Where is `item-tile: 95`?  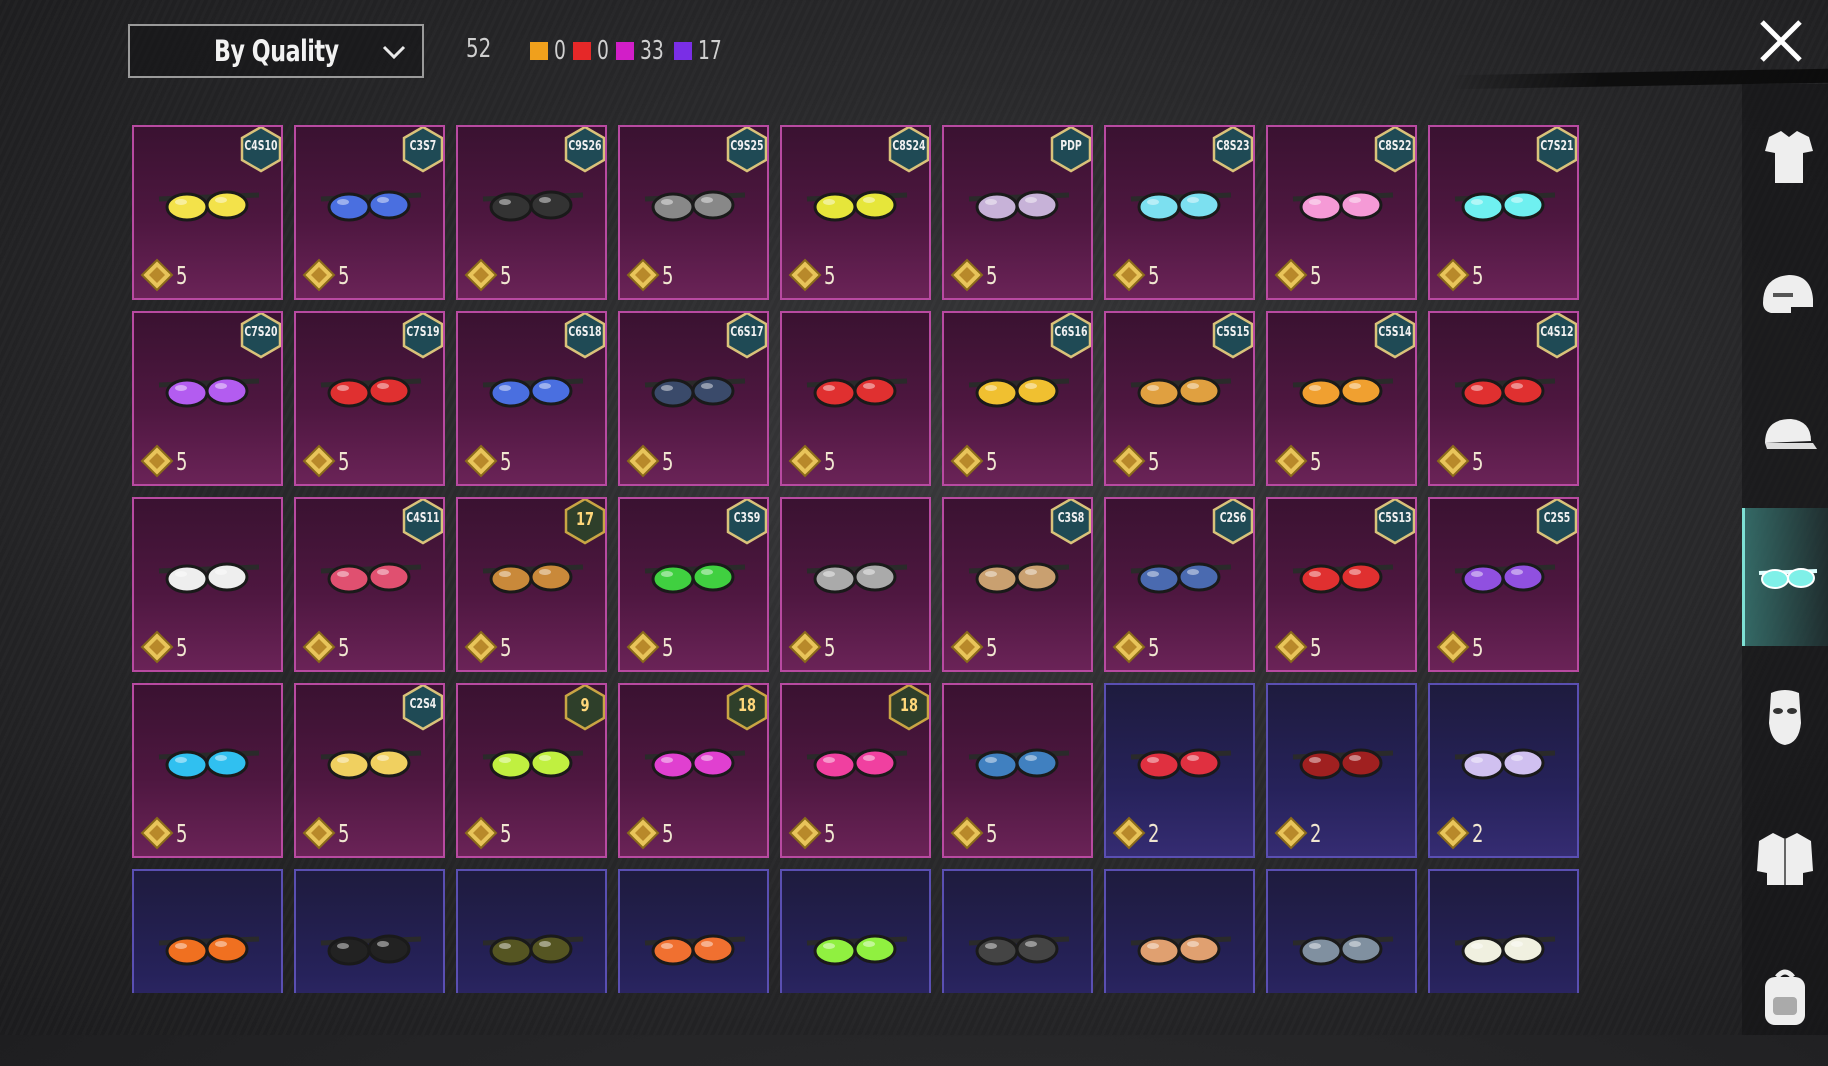 item-tile: 95 is located at coordinates (531, 770).